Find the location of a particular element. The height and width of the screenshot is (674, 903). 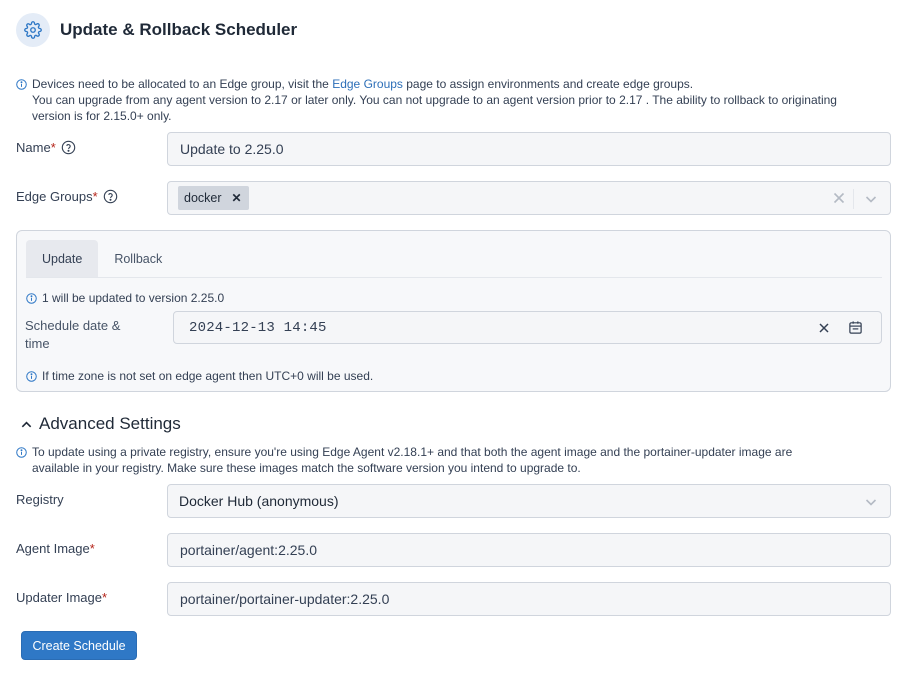

update-count-info: 1 will be updated to version 2.25.0 is located at coordinates (125, 298).